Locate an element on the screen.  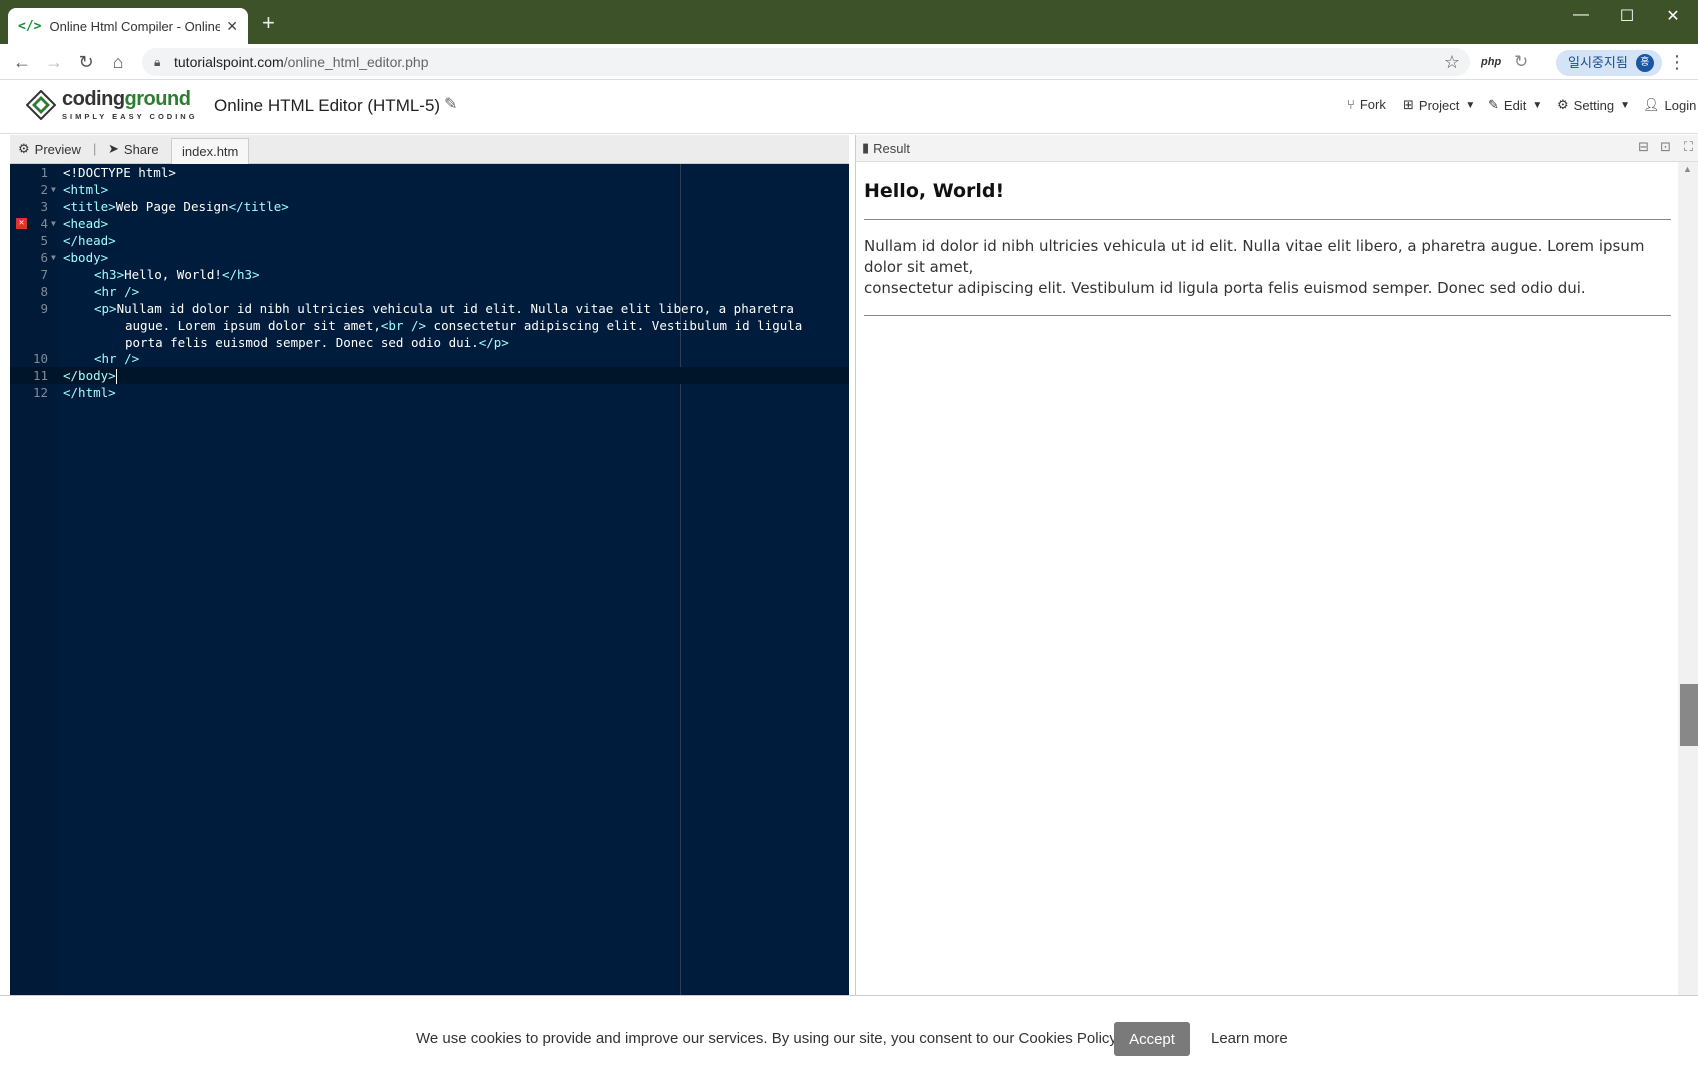
login-button: 👤︎ Login is located at coordinates (1669, 105).